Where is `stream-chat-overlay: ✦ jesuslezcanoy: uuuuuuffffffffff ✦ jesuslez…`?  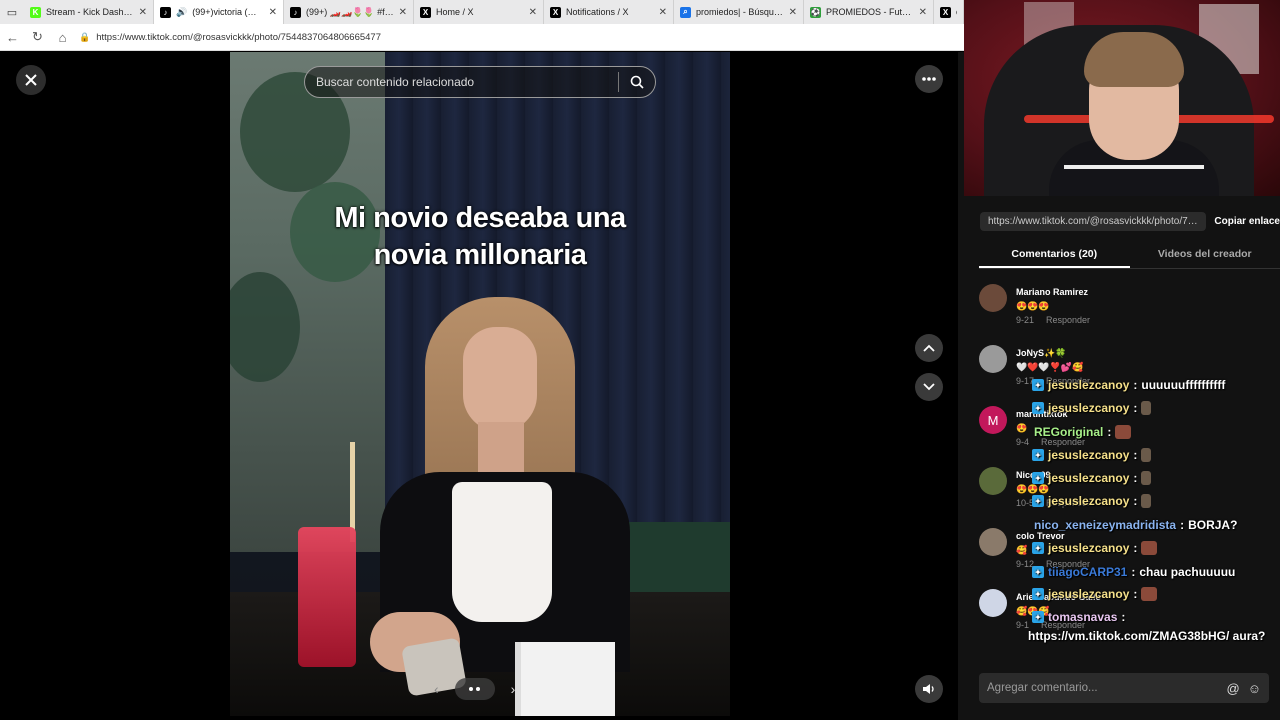
stream-chat-overlay: ✦ jesuslezcanoy: uuuuuuffffffffff ✦ jesuslez… is located at coordinates (1154, 513).